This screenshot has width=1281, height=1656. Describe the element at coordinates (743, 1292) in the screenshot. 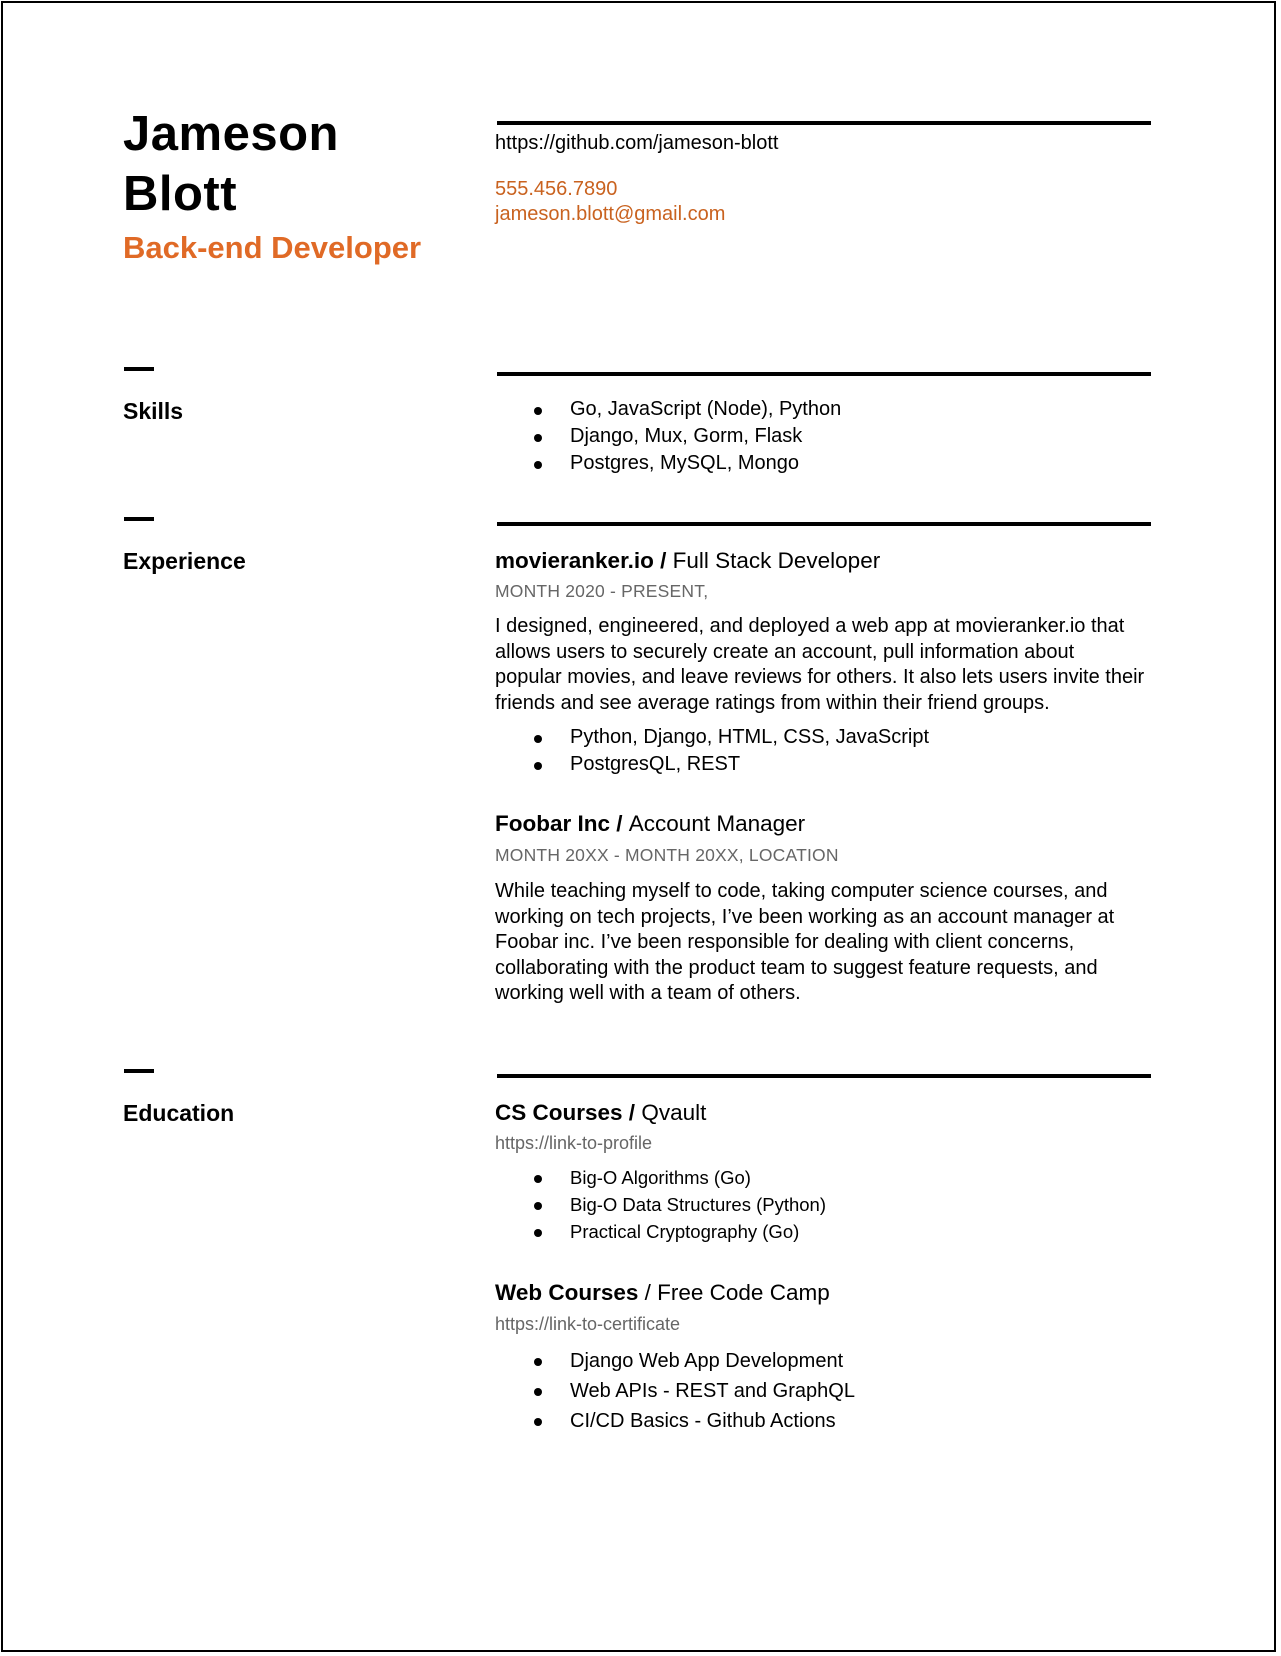

I see `course-provider: Free Code Camp` at that location.